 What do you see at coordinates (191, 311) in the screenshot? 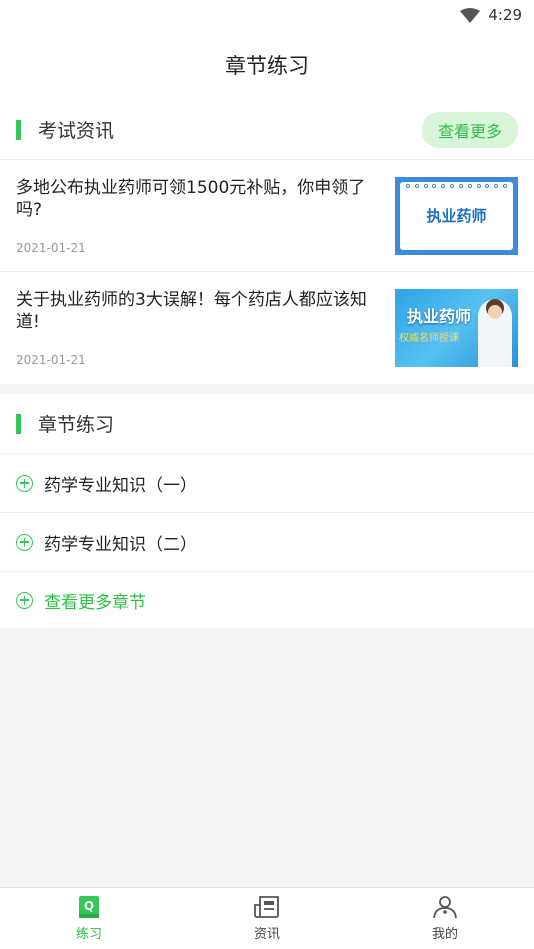
I see `news-title: 关于执业药师的3大误解！每个药店人都应该知道!` at bounding box center [191, 311].